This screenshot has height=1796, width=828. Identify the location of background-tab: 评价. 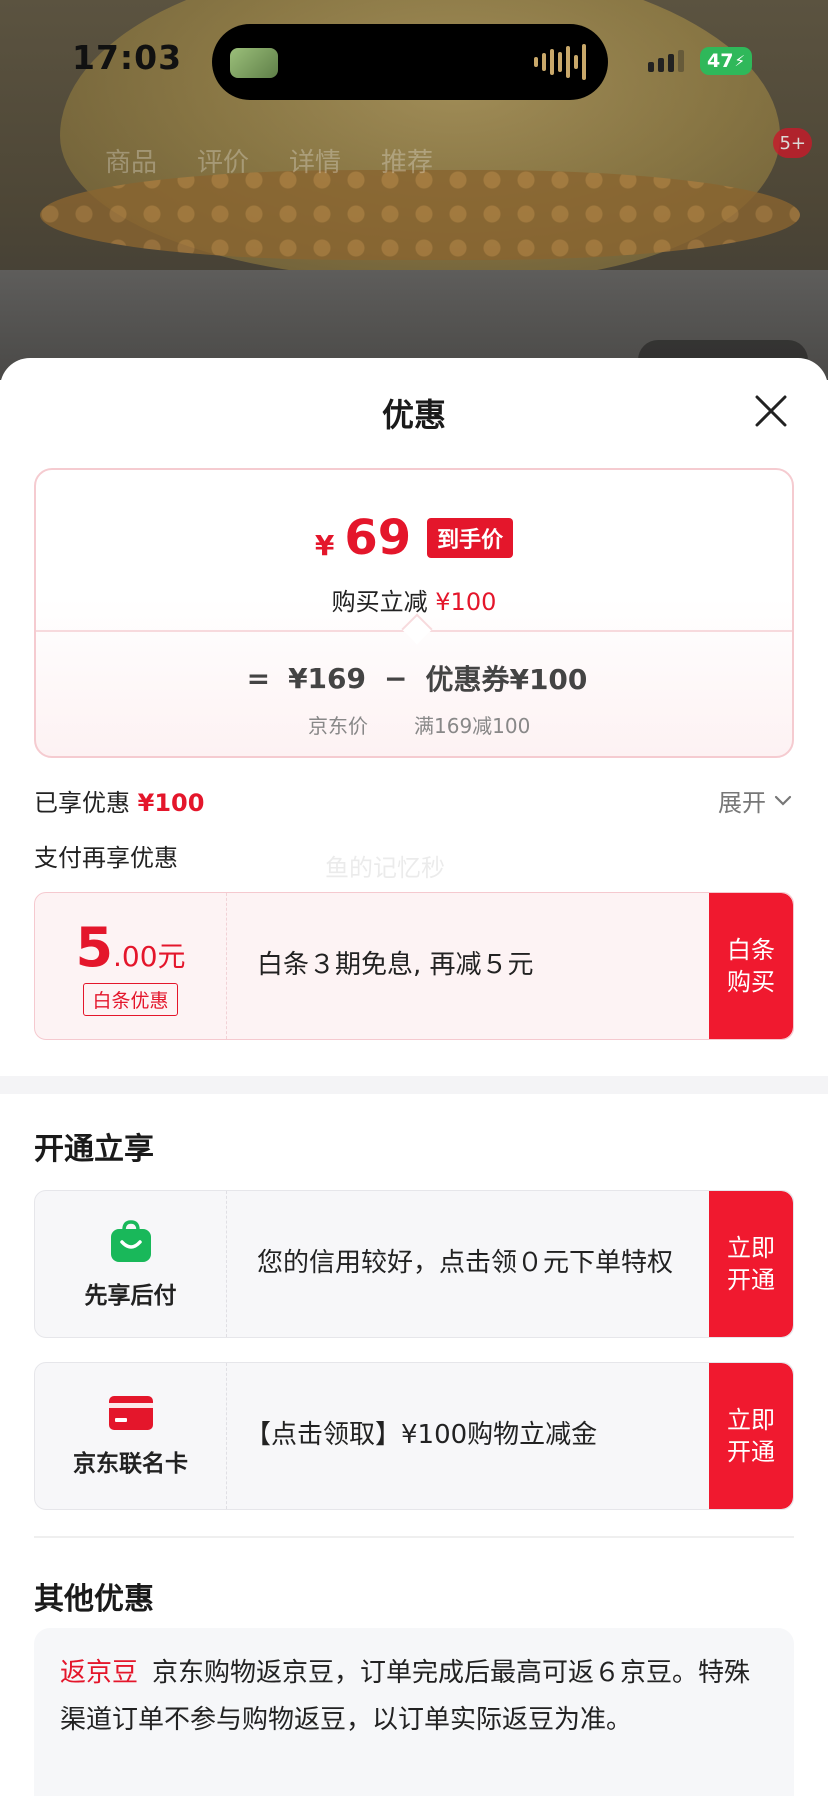
(223, 162).